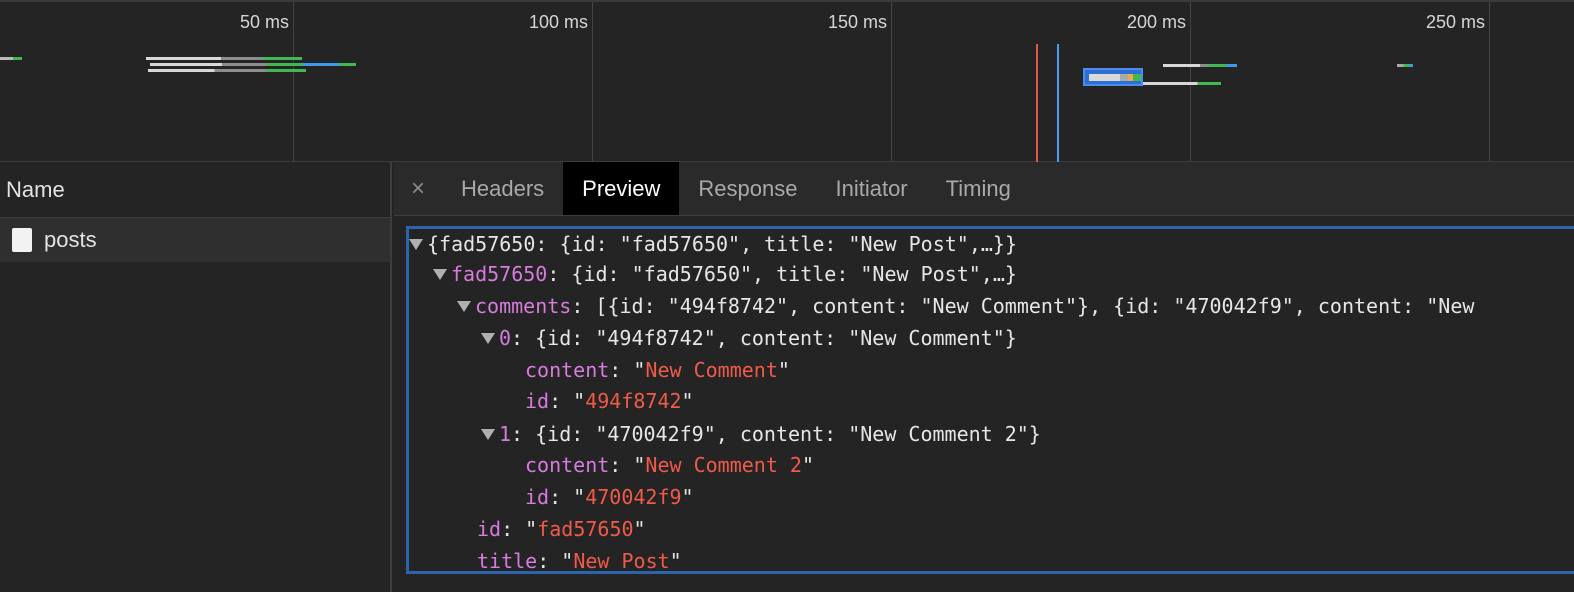 The height and width of the screenshot is (592, 1574). What do you see at coordinates (35, 189) in the screenshot?
I see `name-header-label: Name` at bounding box center [35, 189].